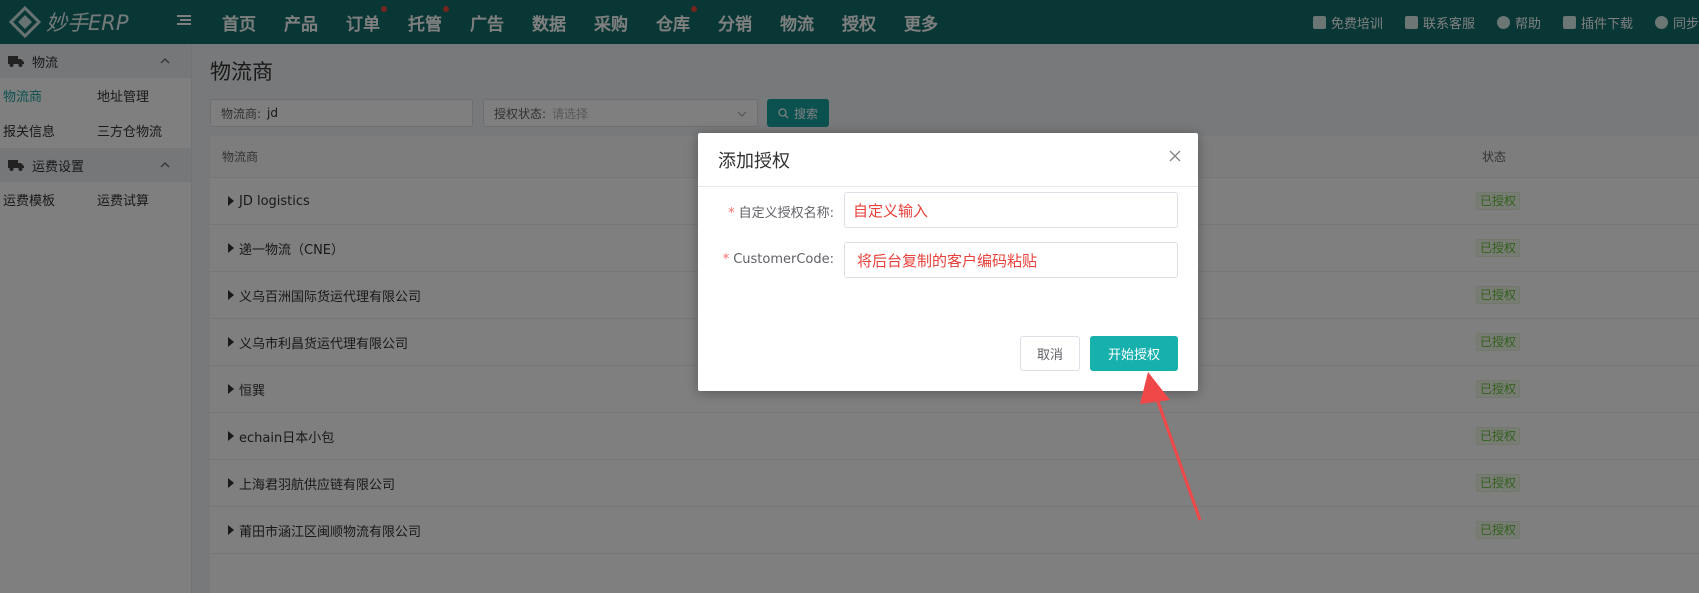 This screenshot has width=1699, height=593. I want to click on form-row-customer-code: * CustomerCode:, so click(948, 260).